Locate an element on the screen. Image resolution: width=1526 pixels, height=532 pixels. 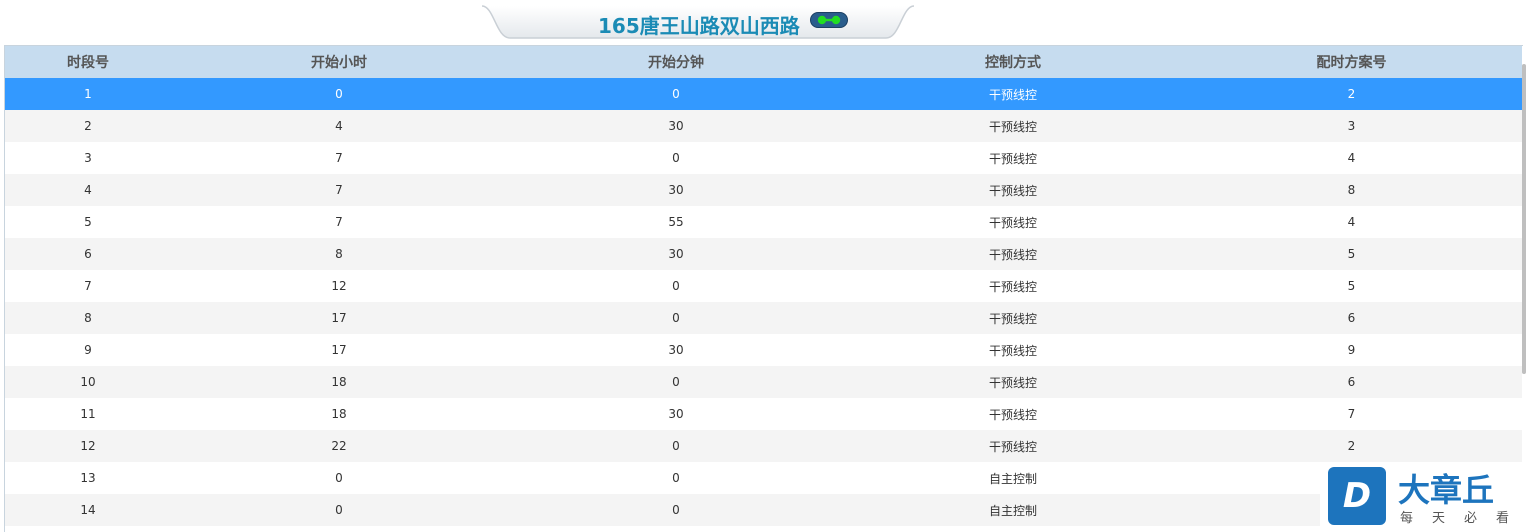
column-header-period-no: 时段号 is located at coordinates (88, 62).